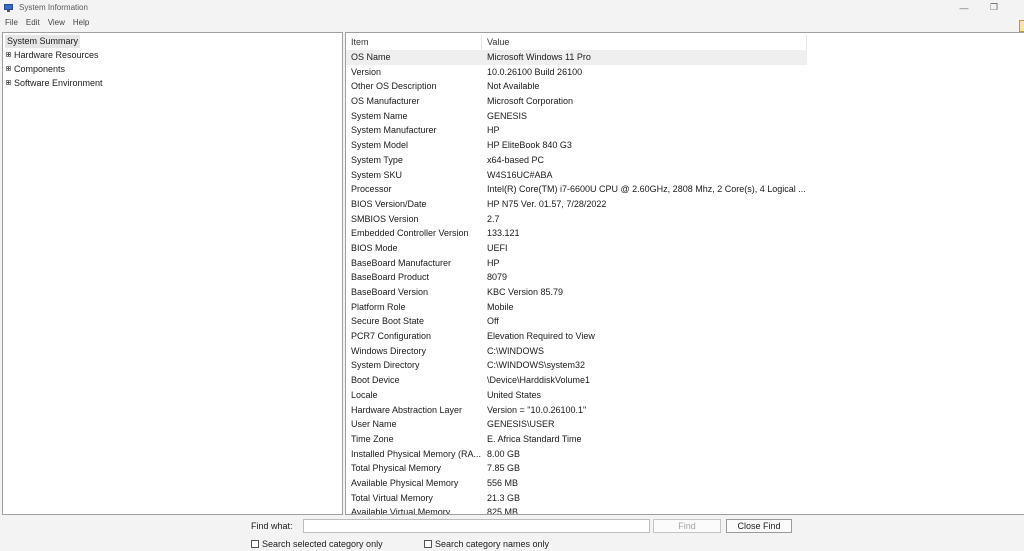 Image resolution: width=1024 pixels, height=551 pixels. What do you see at coordinates (401, 262) in the screenshot?
I see `row-item-cell: BaseBoard Manufacturer` at bounding box center [401, 262].